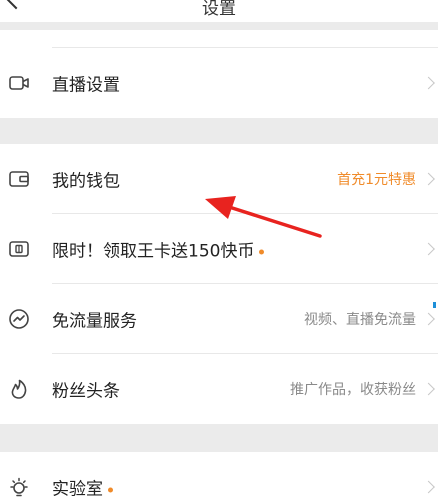 Image resolution: width=438 pixels, height=502 pixels. Describe the element at coordinates (434, 305) in the screenshot. I see `scroll-indicator` at that location.